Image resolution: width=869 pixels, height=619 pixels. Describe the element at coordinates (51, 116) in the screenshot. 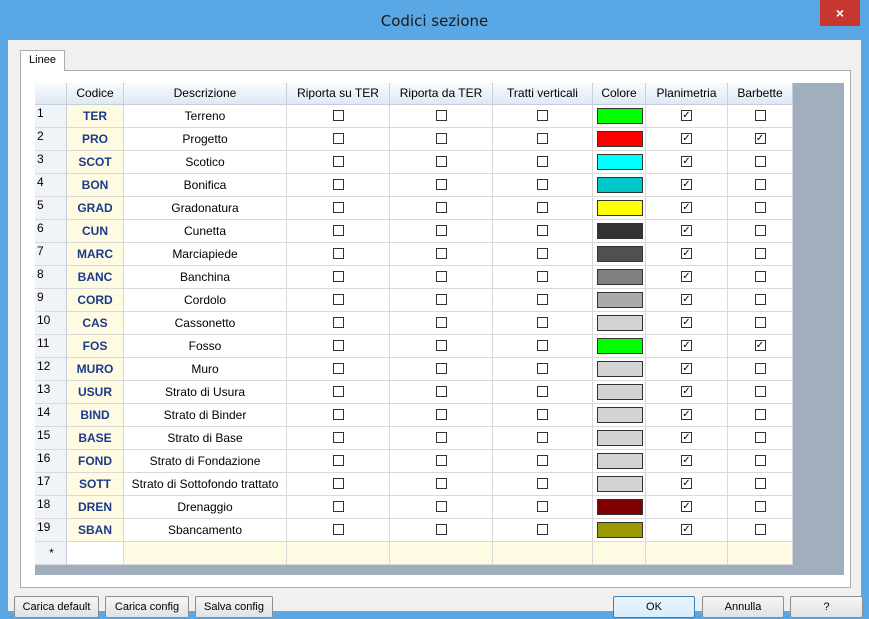

I see `row-number: 1` at that location.